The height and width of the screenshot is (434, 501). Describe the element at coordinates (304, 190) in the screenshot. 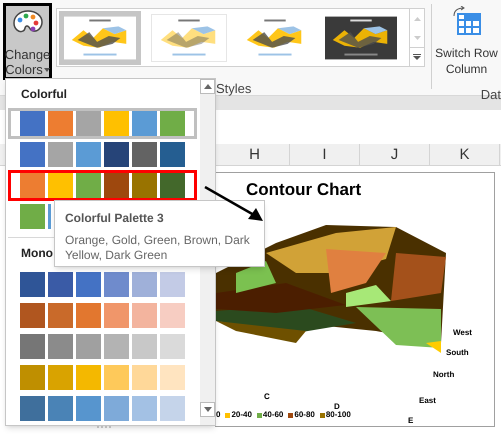

I see `chart-title: Contour Chart` at that location.